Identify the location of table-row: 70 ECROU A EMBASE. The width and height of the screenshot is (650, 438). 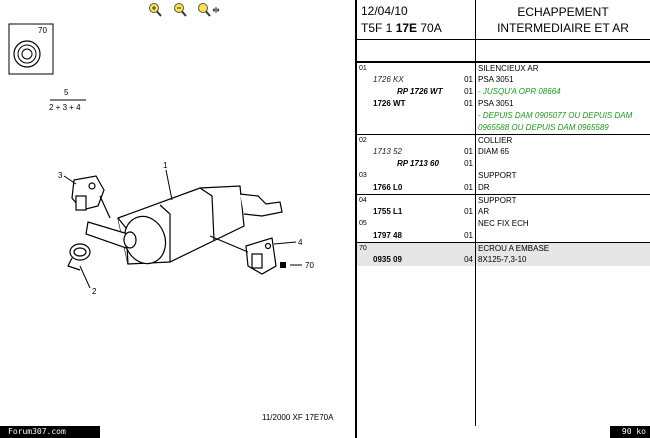
(503, 248).